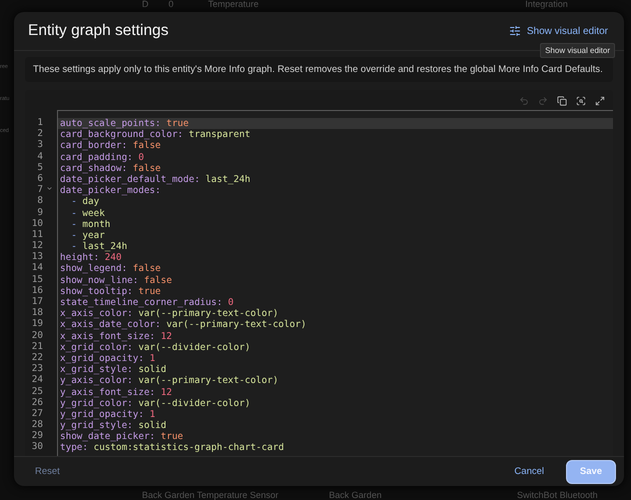 This screenshot has width=631, height=500. I want to click on code-line: card_background_color: transparent, so click(155, 134).